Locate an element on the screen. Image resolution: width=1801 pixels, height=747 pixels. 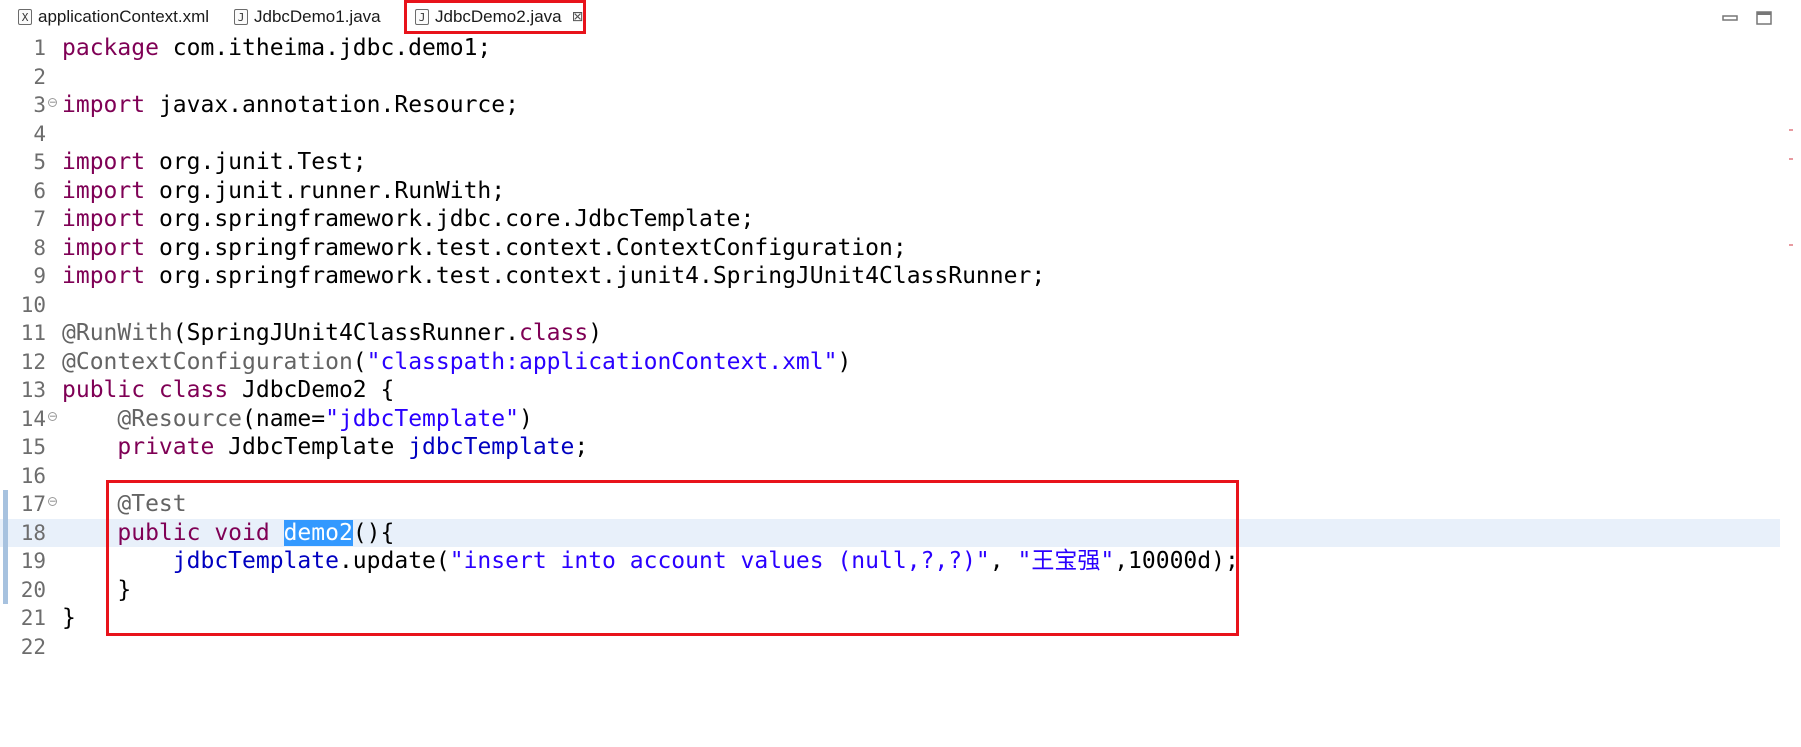
code-line: 18 public void demo2(){ is located at coordinates (890, 532).